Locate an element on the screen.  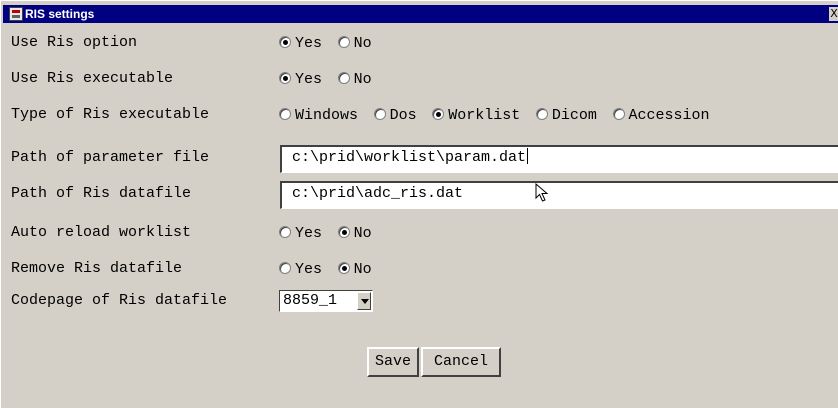
radio-use-ris-executable-yes: Yes is located at coordinates (300, 80).